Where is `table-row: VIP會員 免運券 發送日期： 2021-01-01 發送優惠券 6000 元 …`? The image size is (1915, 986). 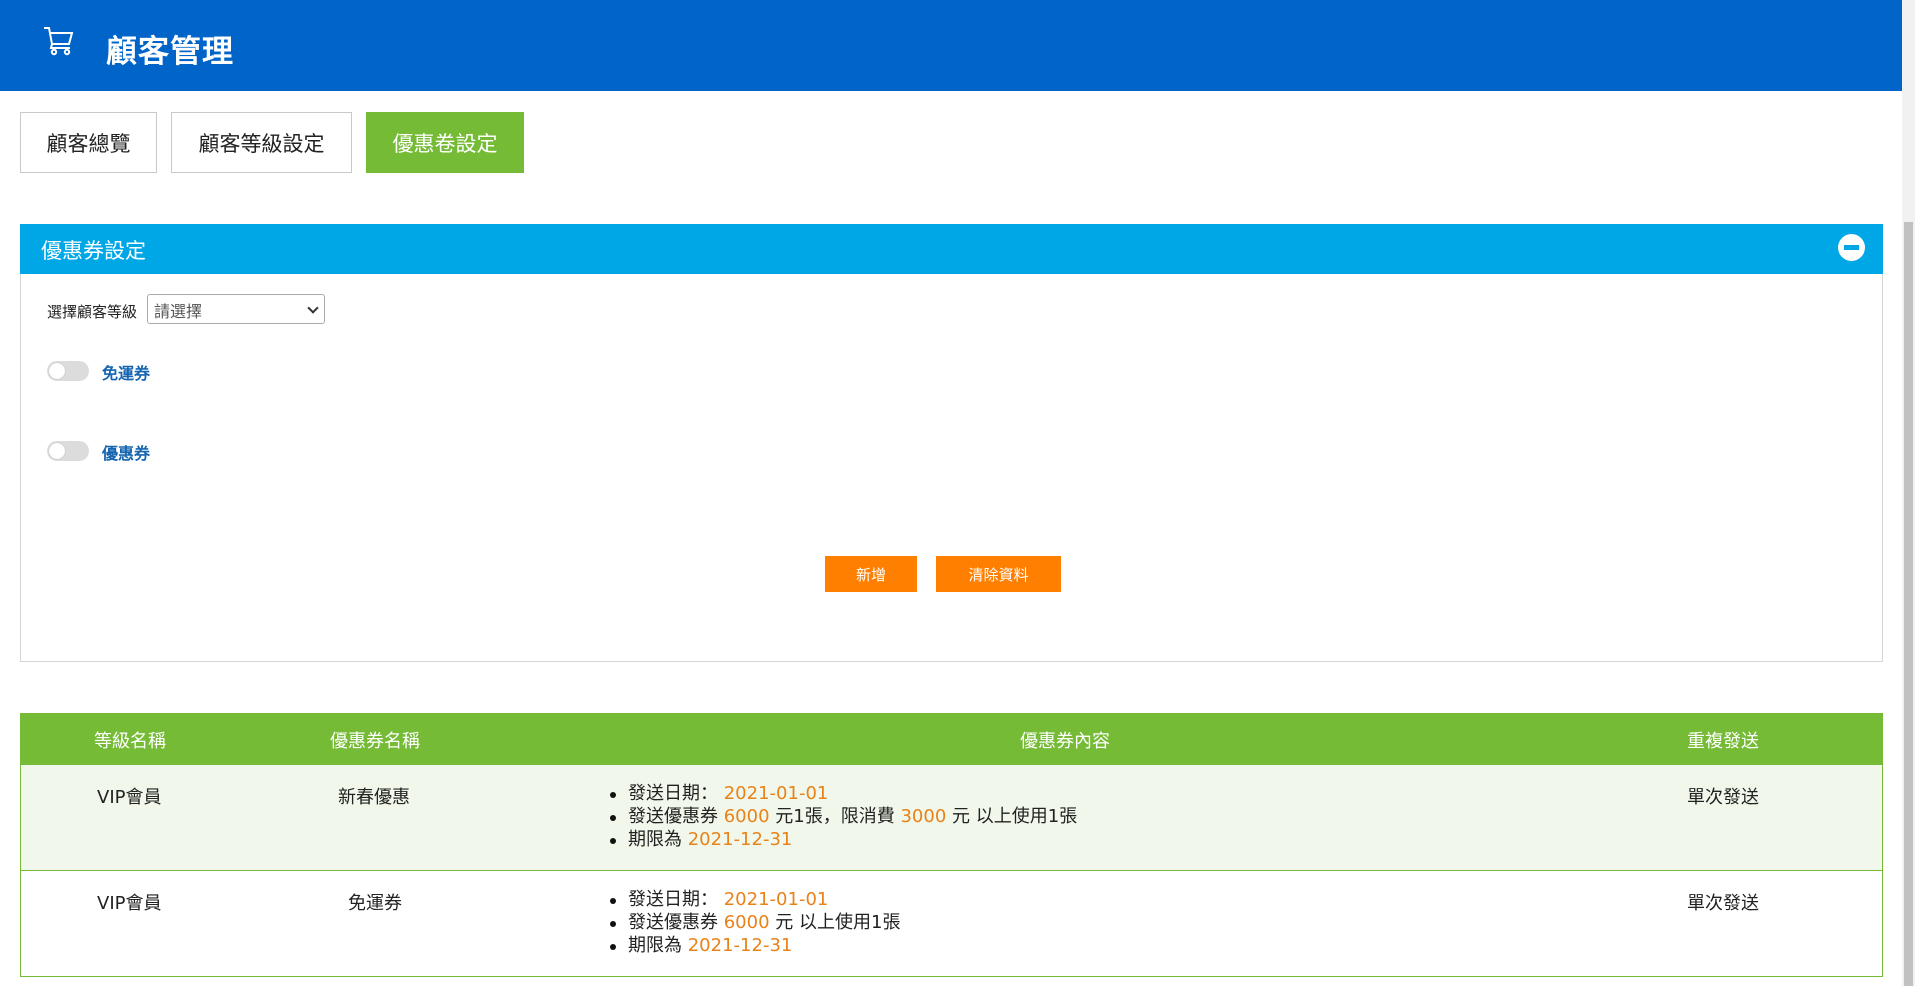 table-row: VIP會員 免運券 發送日期： 2021-01-01 發送優惠券 6000 元 … is located at coordinates (951, 923).